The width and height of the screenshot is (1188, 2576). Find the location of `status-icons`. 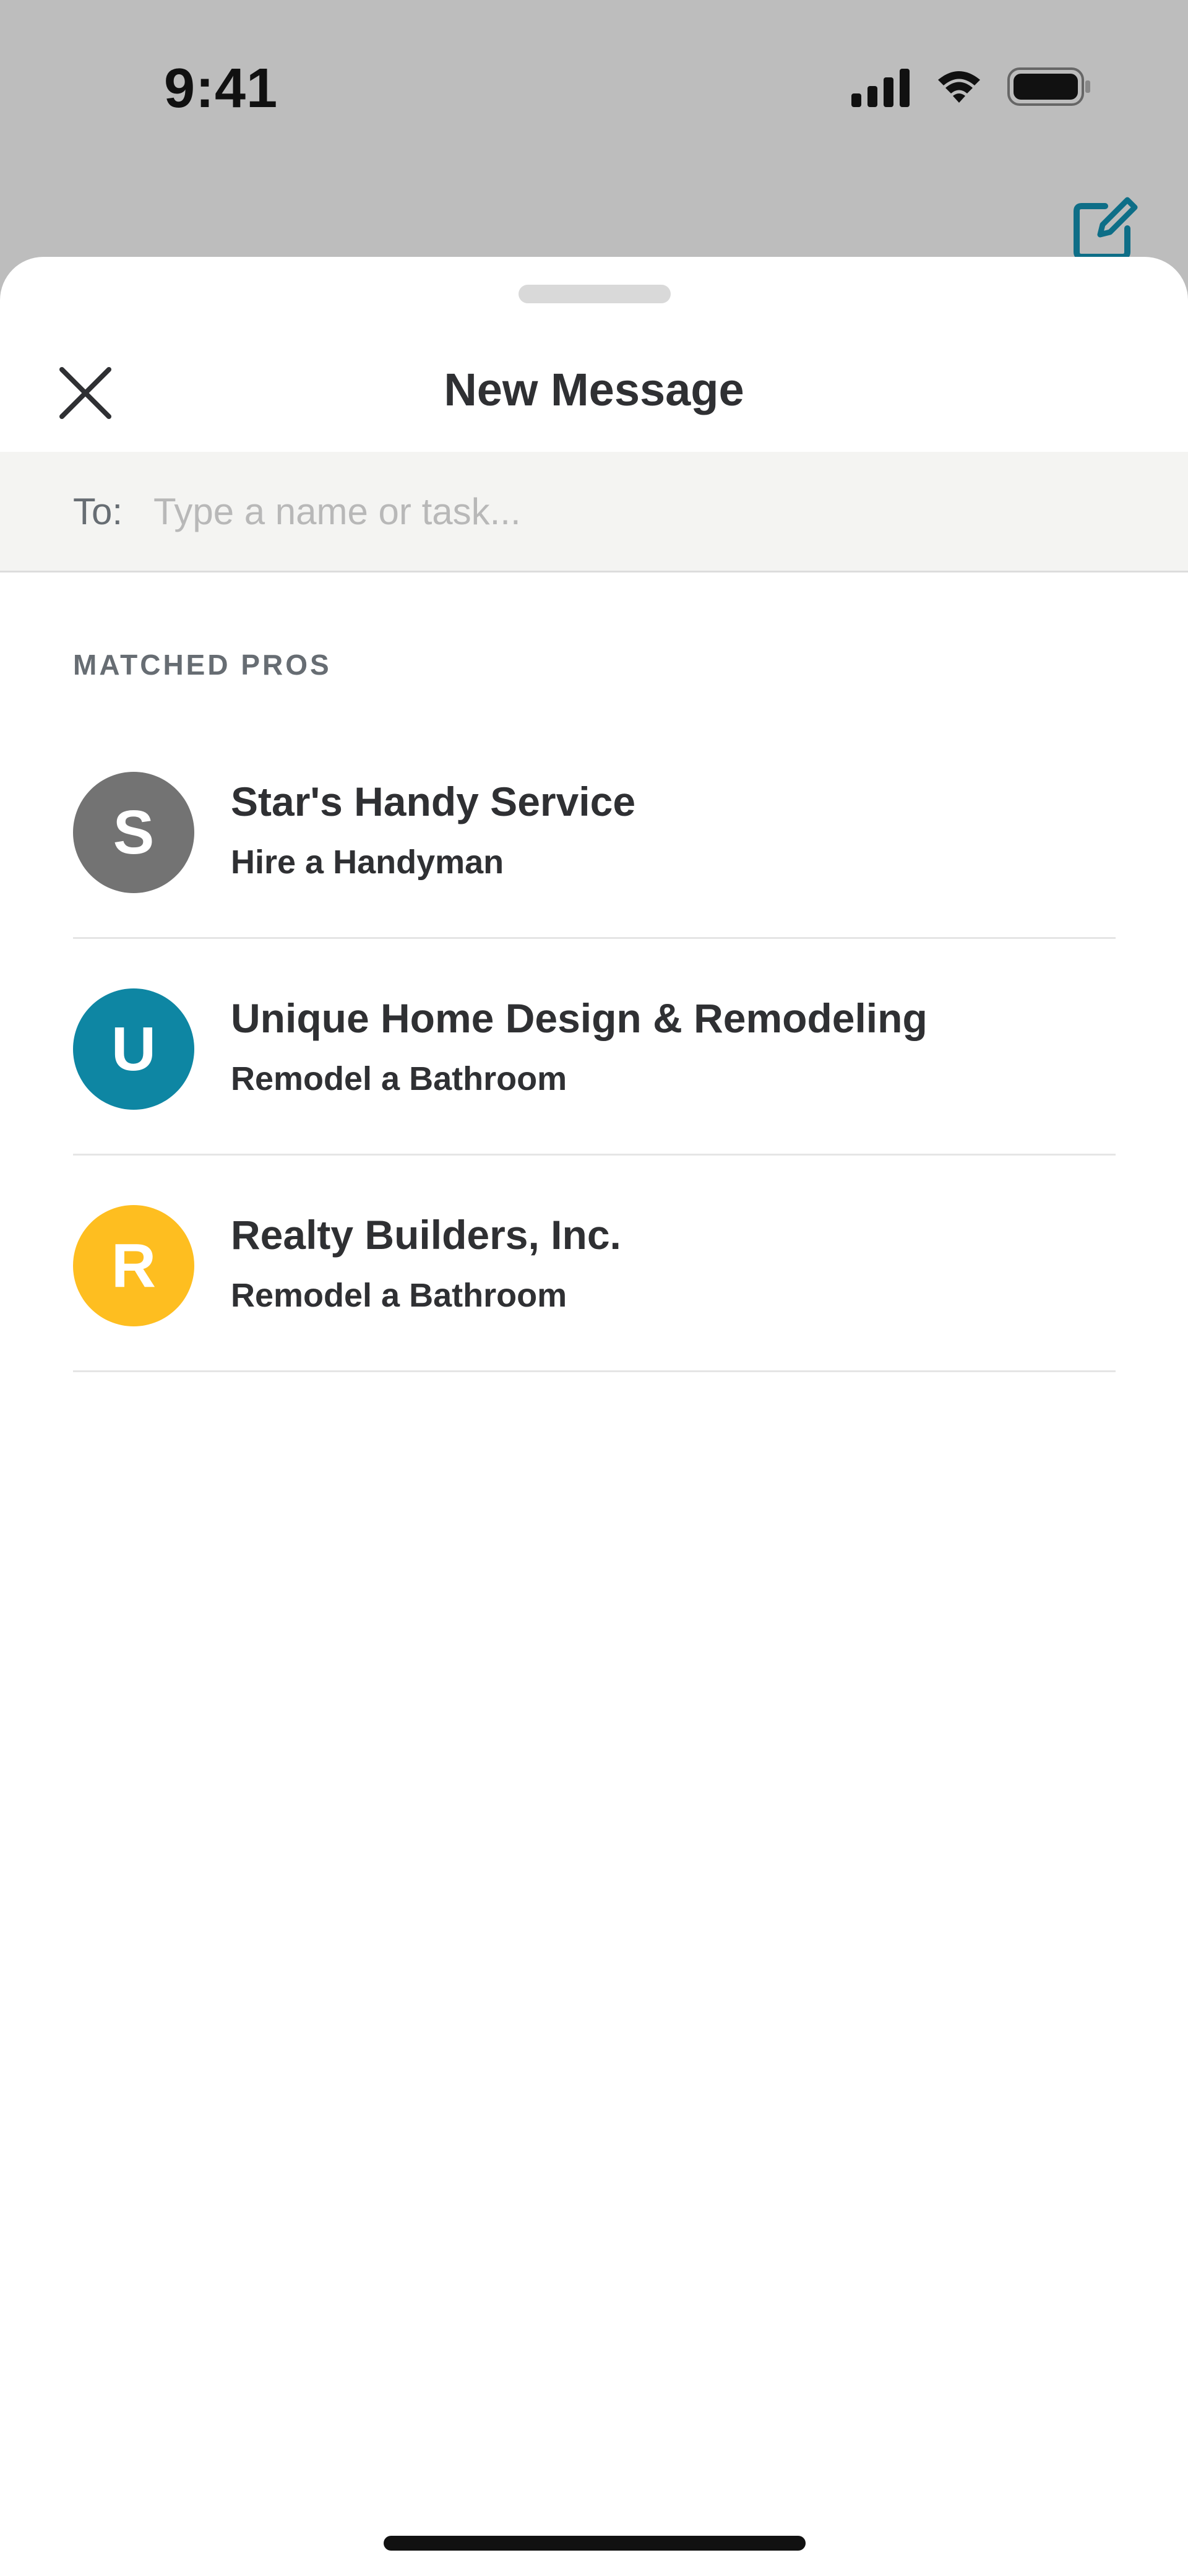

status-icons is located at coordinates (970, 87).